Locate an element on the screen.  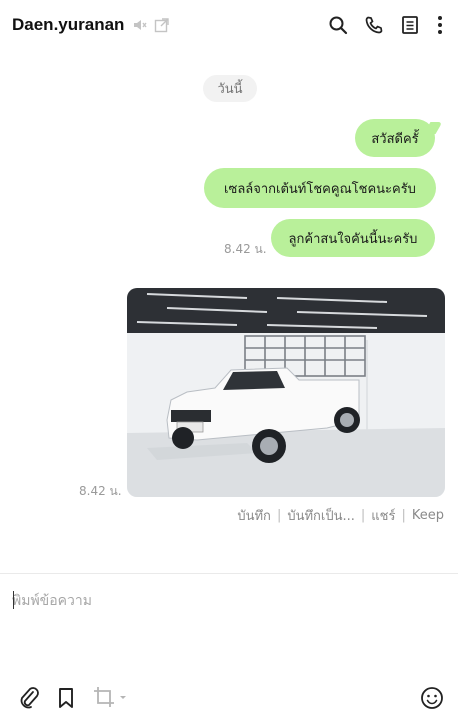
message-input is located at coordinates (227, 630).